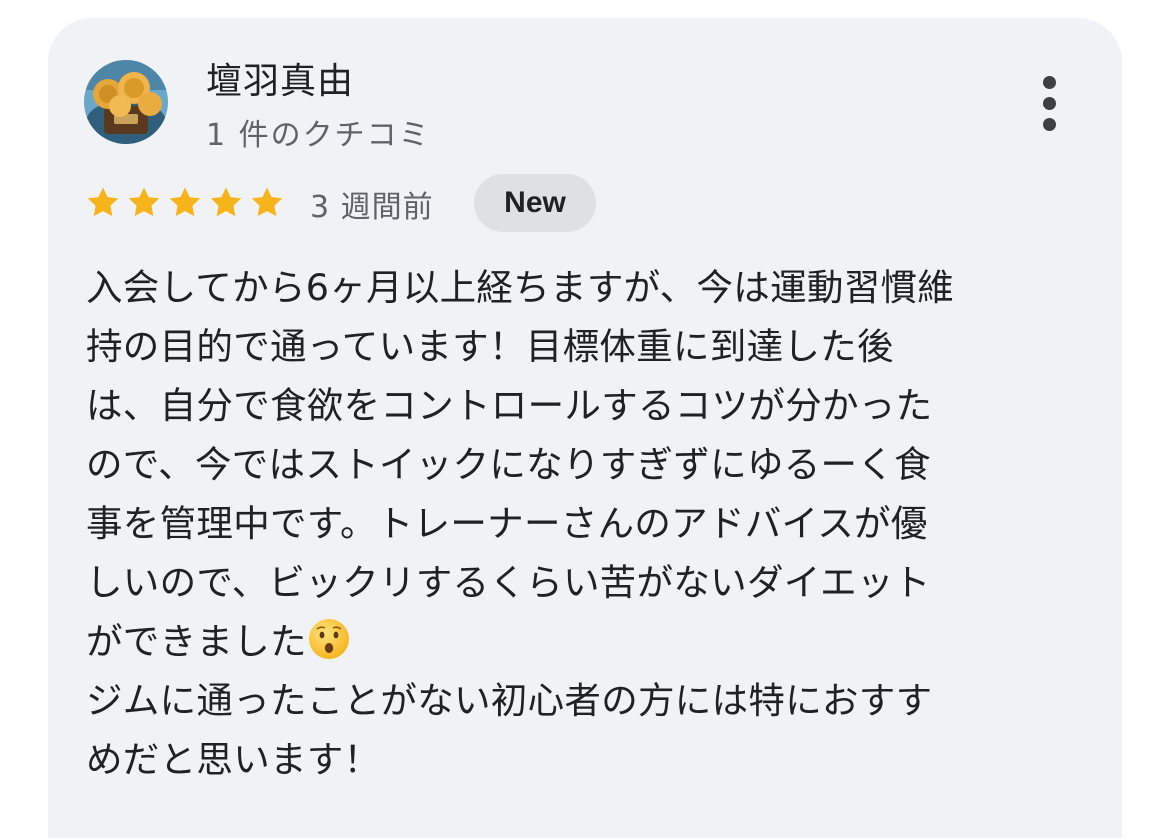 Image resolution: width=1170 pixels, height=838 pixels. What do you see at coordinates (508, 464) in the screenshot?
I see `review-text-line: ので、今ではストイックになりすぎずにゆるーく食` at bounding box center [508, 464].